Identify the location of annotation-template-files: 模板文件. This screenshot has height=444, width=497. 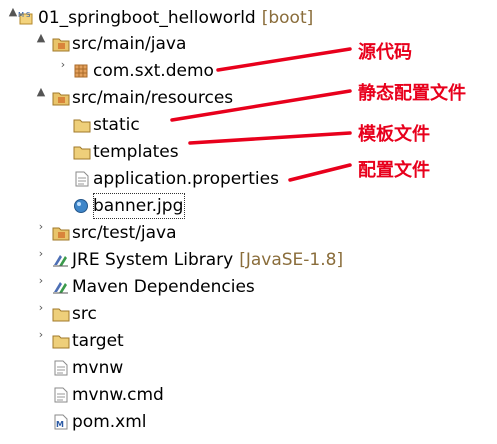
(394, 134).